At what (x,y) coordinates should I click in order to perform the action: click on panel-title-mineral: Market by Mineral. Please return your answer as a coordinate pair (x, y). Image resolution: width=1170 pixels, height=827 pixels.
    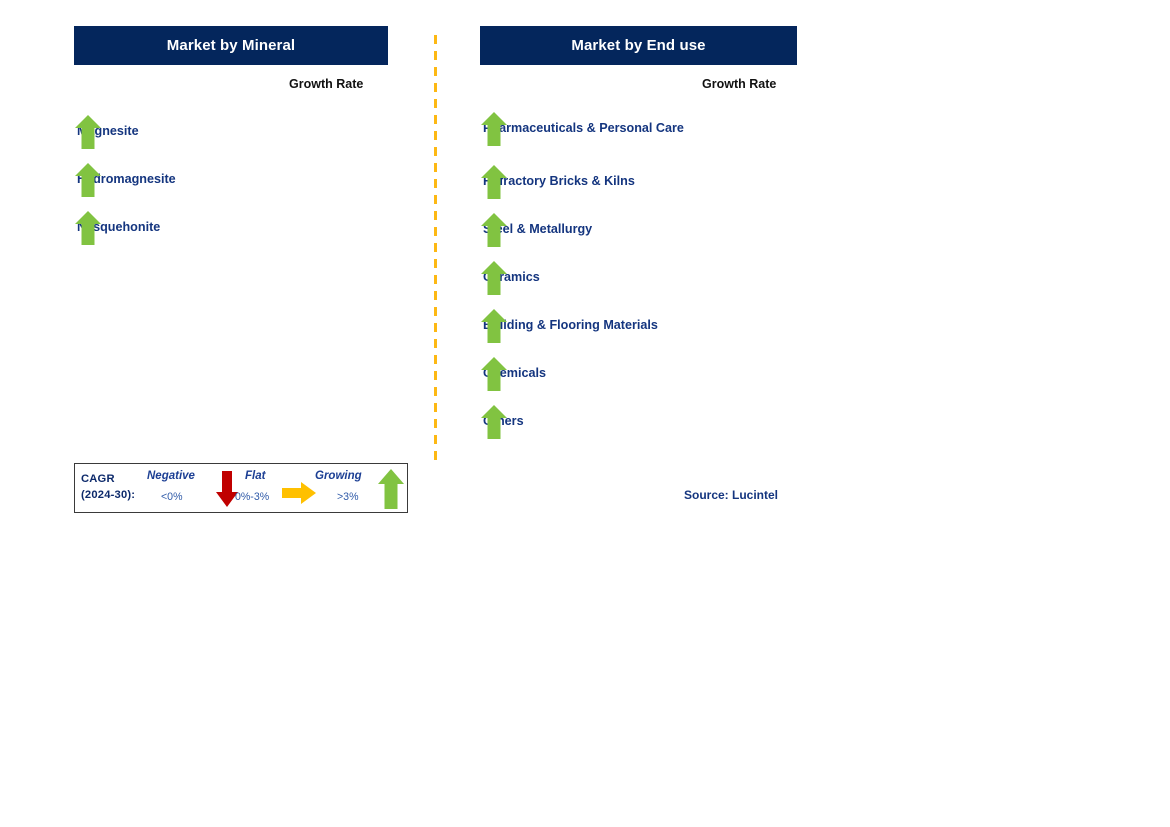
    Looking at the image, I should click on (231, 45).